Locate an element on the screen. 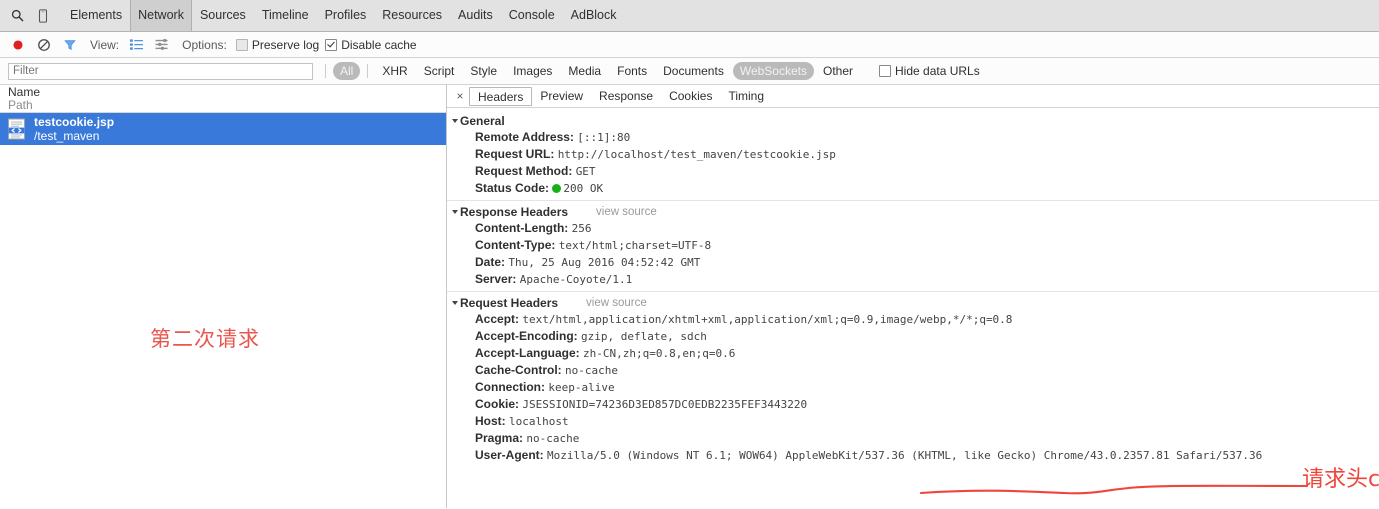 The width and height of the screenshot is (1379, 509). request-list-header: Name Path is located at coordinates (223, 99).